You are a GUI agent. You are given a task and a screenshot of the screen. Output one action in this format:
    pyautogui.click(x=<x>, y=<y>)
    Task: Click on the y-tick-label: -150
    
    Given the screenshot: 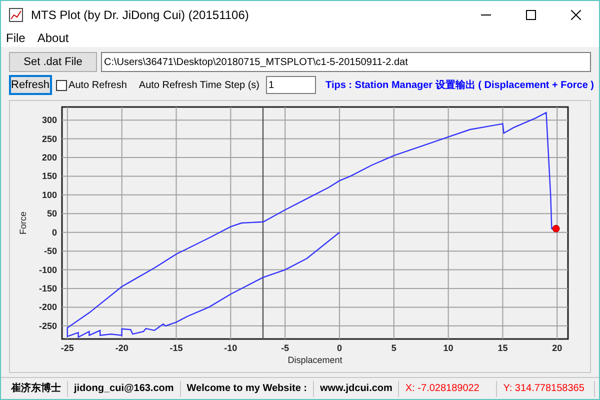 What is the action you would take?
    pyautogui.click(x=47, y=288)
    